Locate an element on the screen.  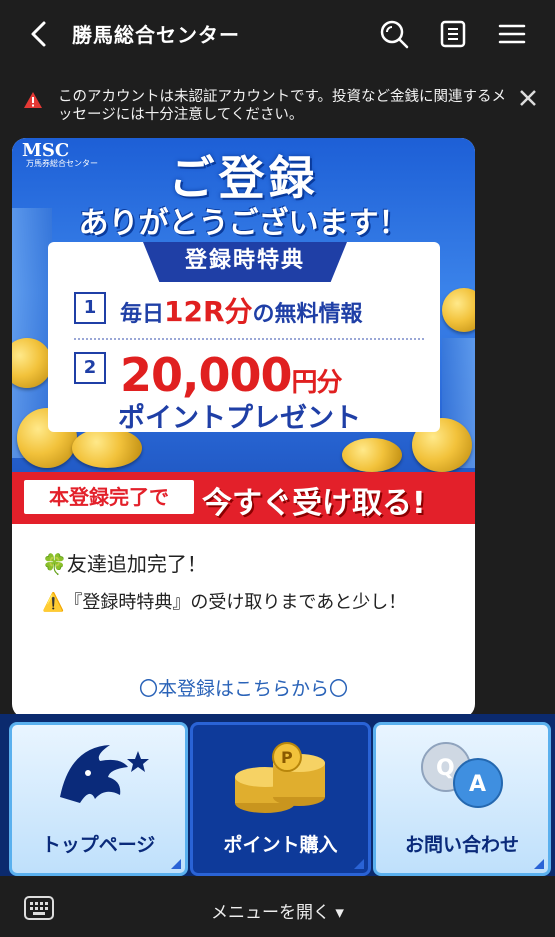
benefit-number-2: 2 is located at coordinates (90, 368).